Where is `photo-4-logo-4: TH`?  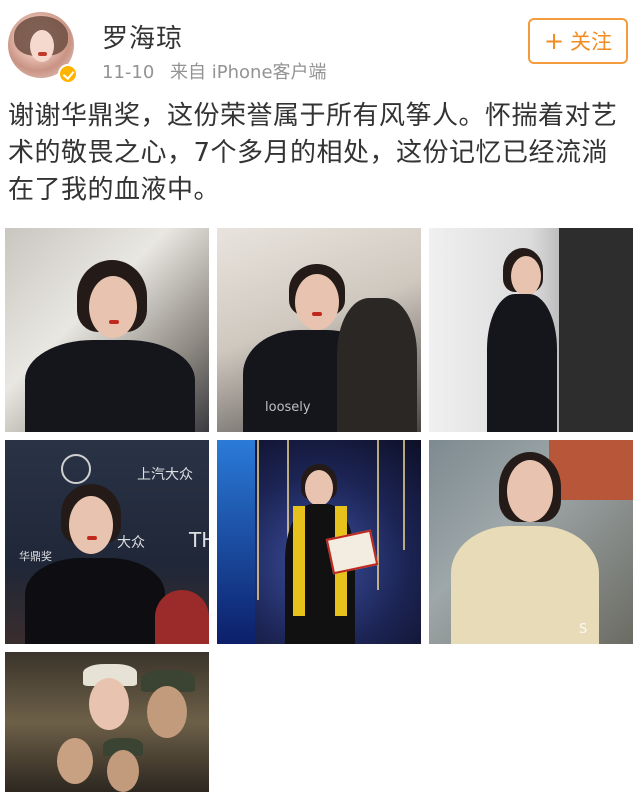 photo-4-logo-4: TH is located at coordinates (199, 540).